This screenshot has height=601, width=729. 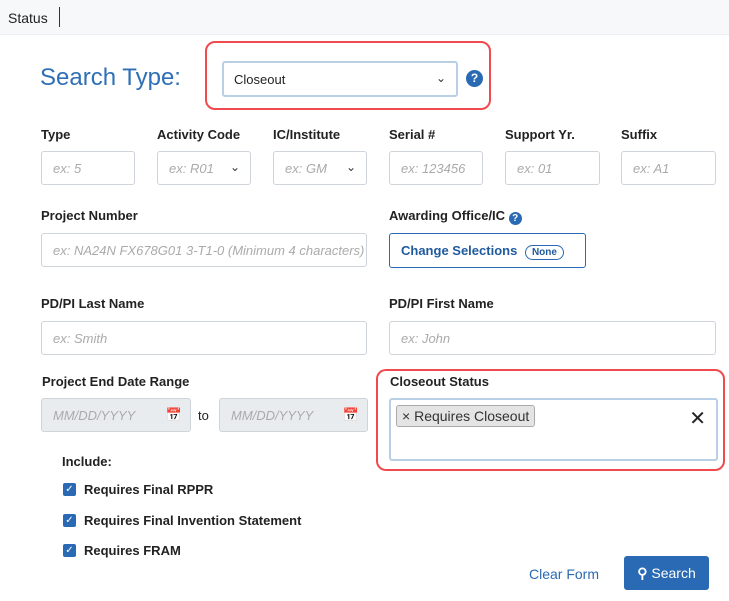 I want to click on date-to-placeholder: MM/DD/YYYY, so click(x=272, y=415).